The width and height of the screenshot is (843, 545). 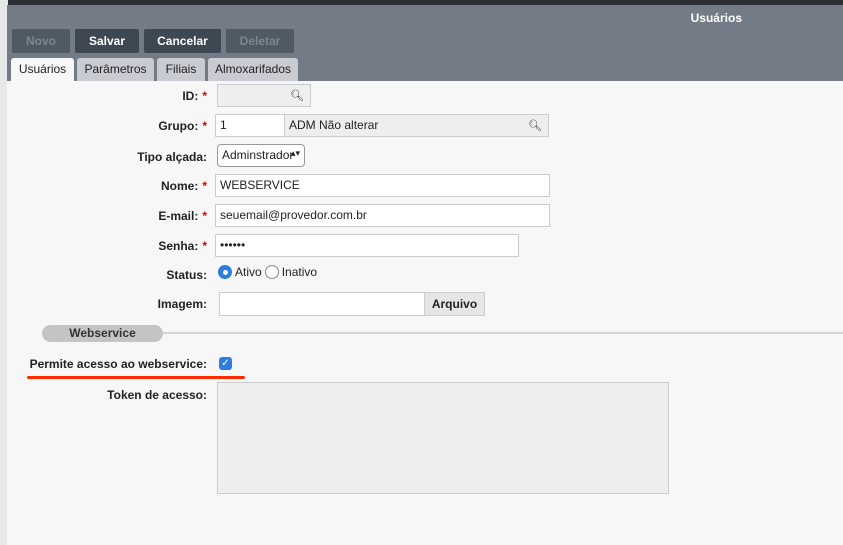 I want to click on tab-usuarios: Usuários, so click(x=42, y=69).